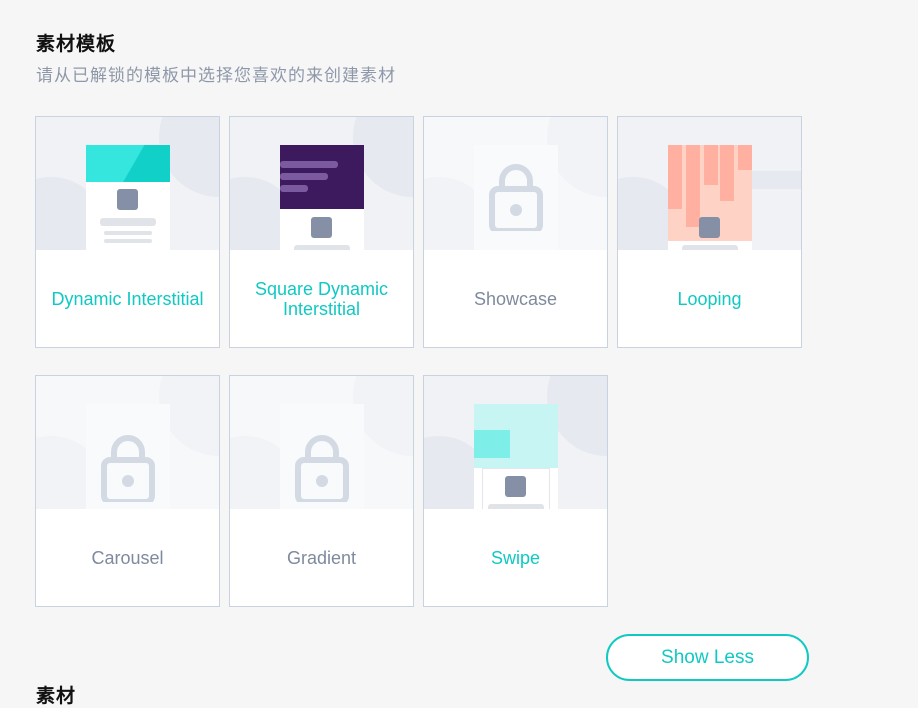 The height and width of the screenshot is (708, 918). Describe the element at coordinates (515, 557) in the screenshot. I see `template-label: Swipe` at that location.